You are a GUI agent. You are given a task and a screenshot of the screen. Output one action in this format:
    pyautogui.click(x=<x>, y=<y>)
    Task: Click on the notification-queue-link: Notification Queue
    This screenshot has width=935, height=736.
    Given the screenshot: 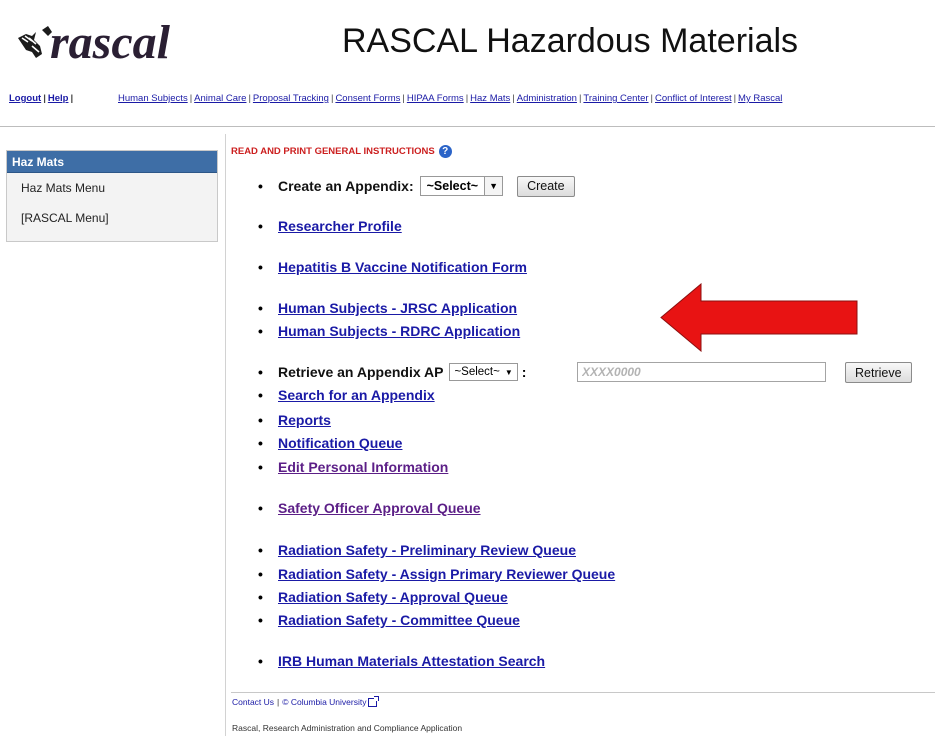 What is the action you would take?
    pyautogui.click(x=340, y=443)
    